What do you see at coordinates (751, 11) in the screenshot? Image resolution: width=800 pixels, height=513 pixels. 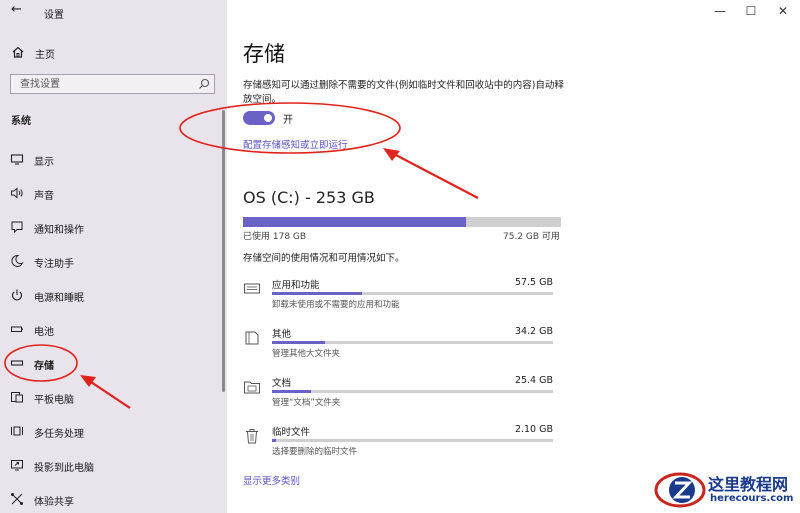 I see `maximize-button: ☐` at bounding box center [751, 11].